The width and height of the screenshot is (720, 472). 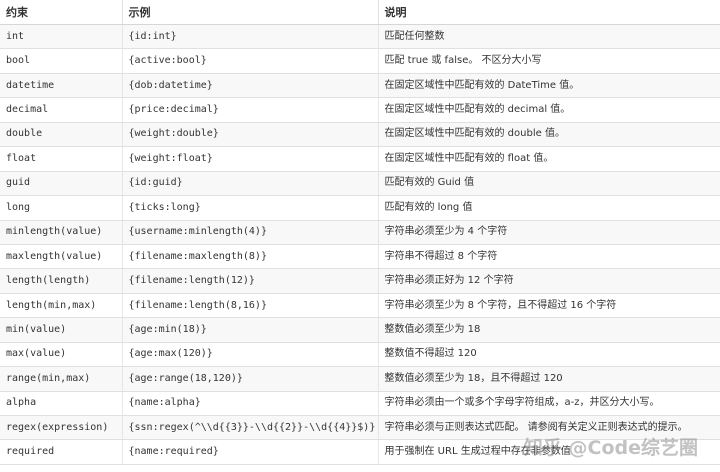 What do you see at coordinates (549, 281) in the screenshot?
I see `description-cell: 字符串必须正好为 12 个字符` at bounding box center [549, 281].